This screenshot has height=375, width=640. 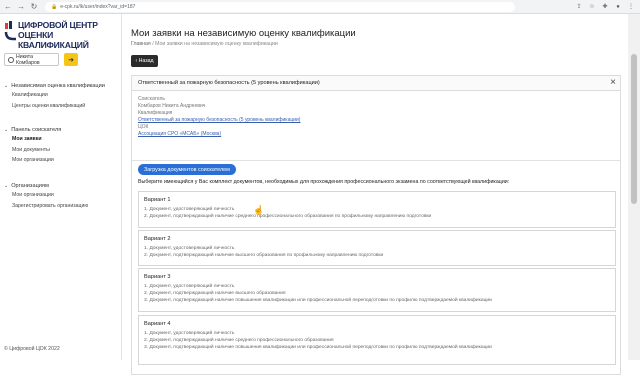 I want to click on user-profile-button: Никита Комбаров, so click(x=31, y=59).